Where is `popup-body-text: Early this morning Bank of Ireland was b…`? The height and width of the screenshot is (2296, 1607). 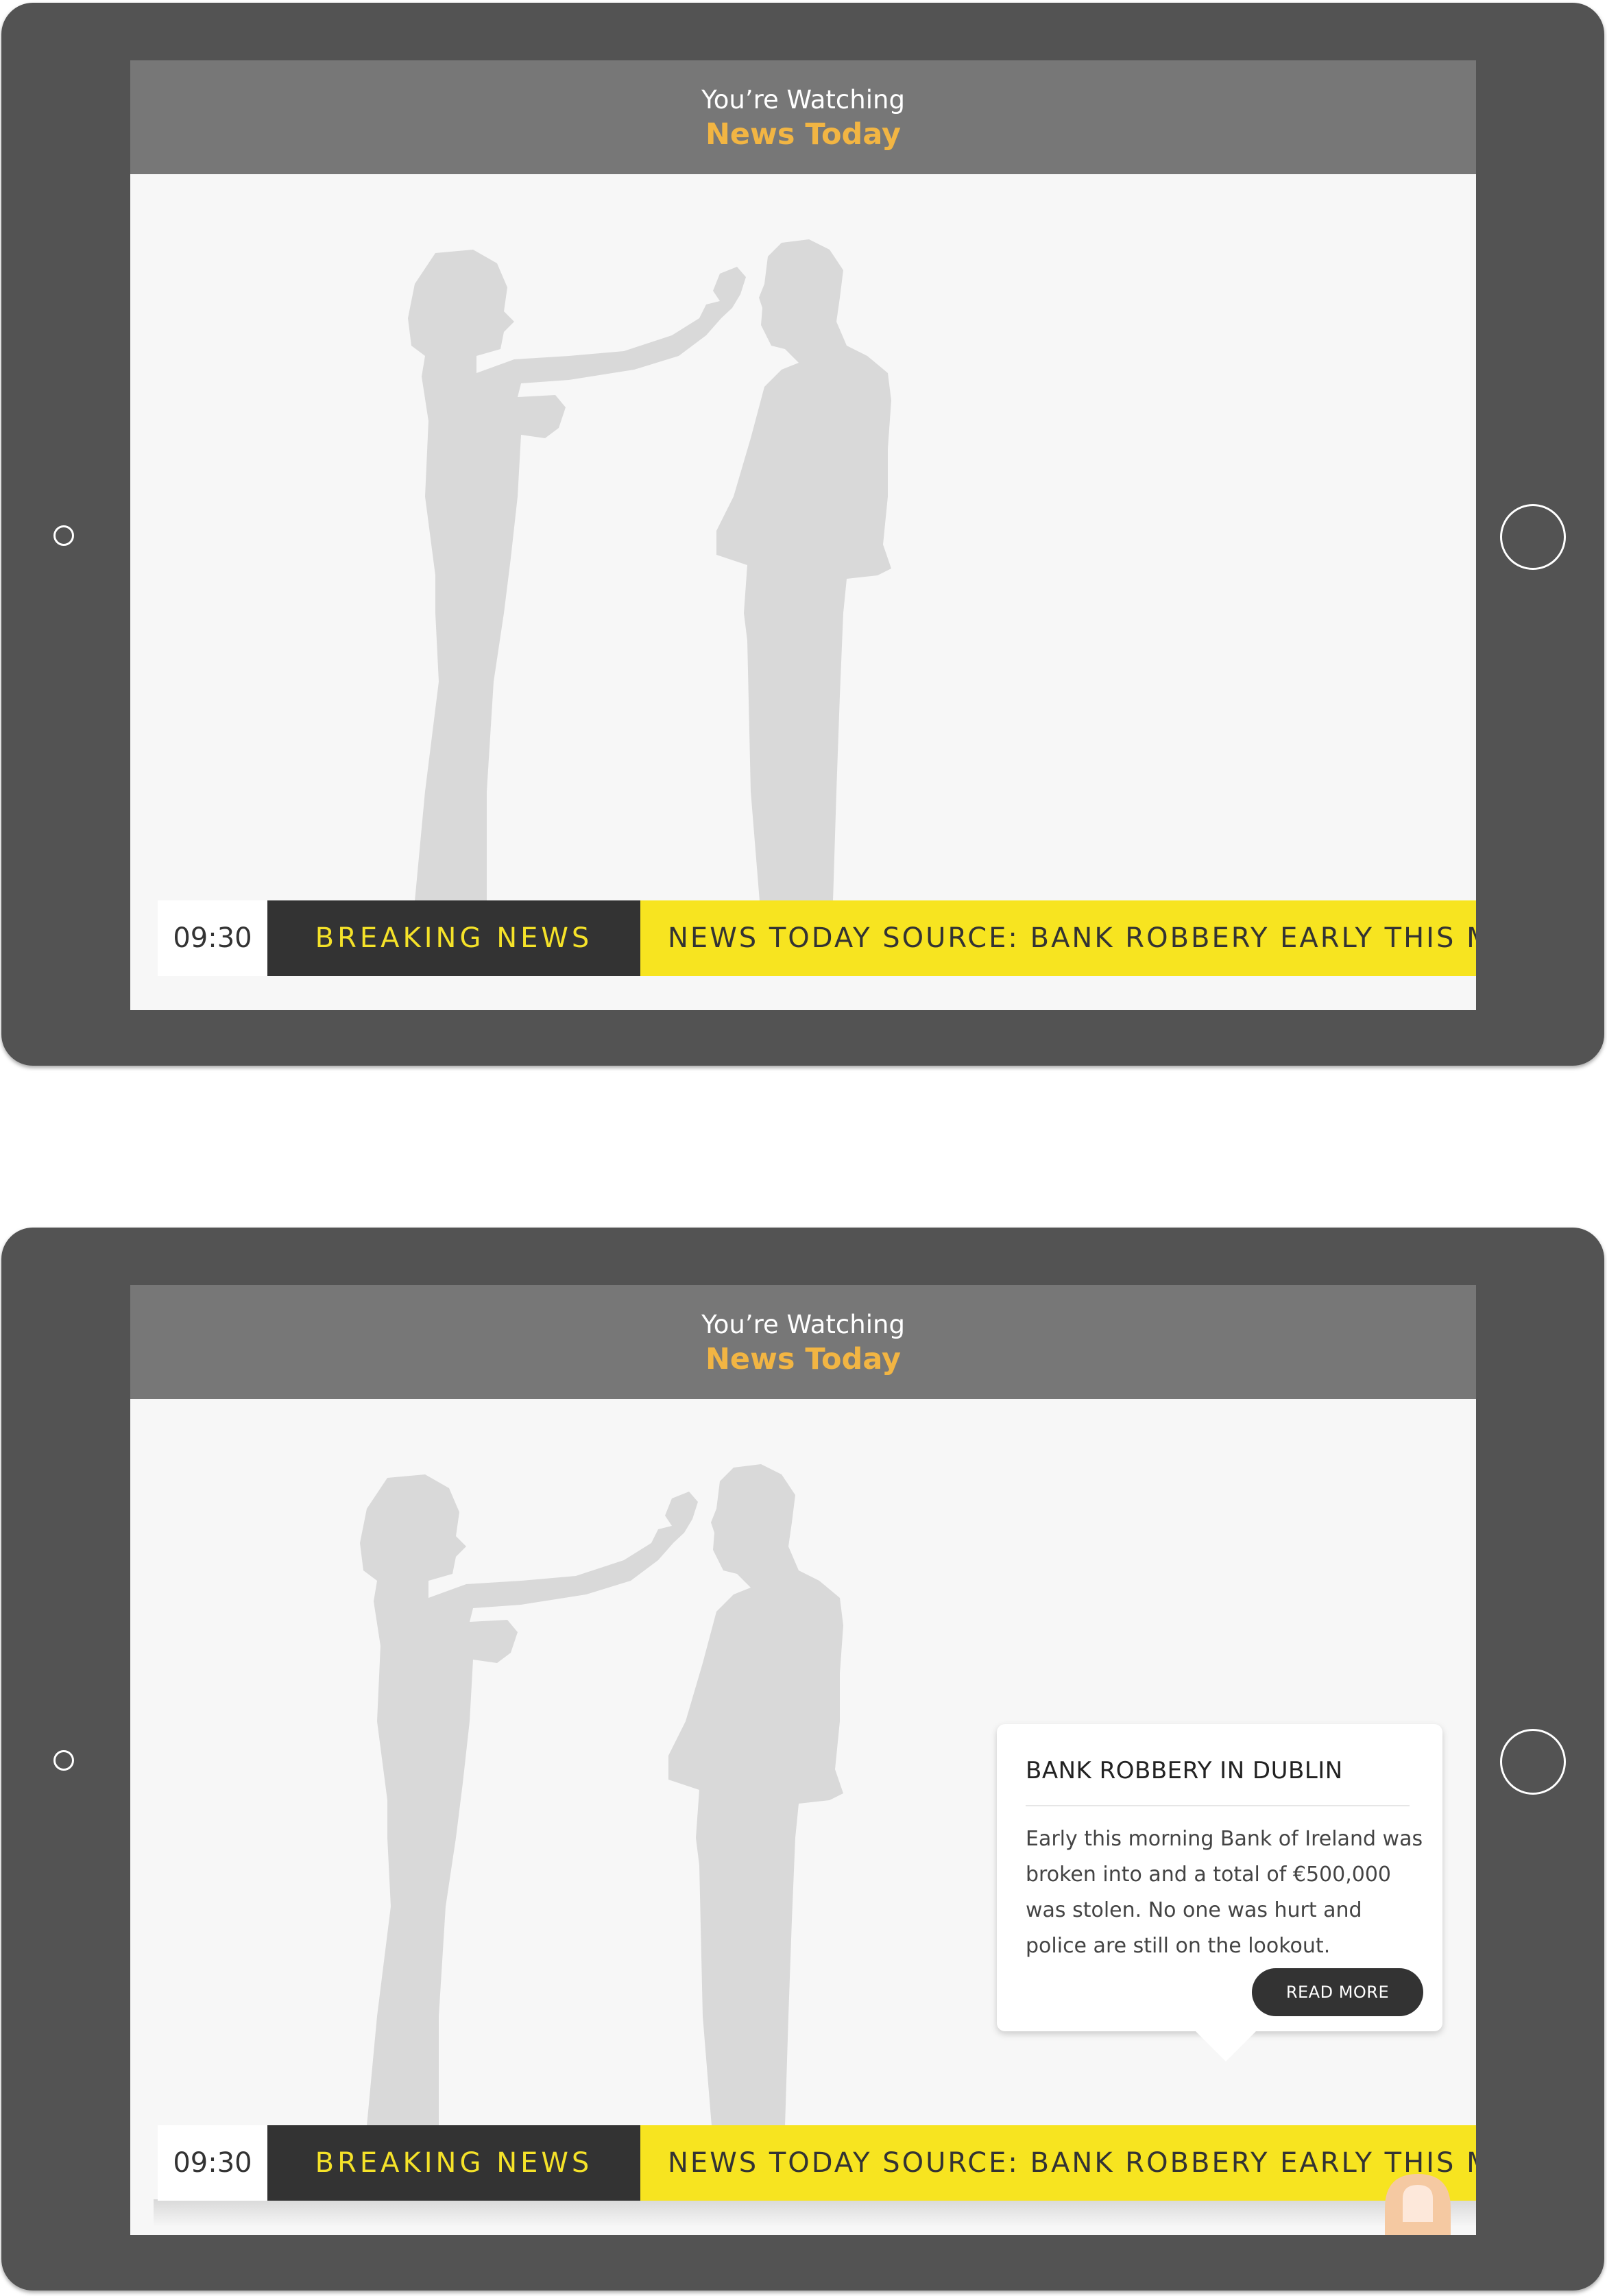
popup-body-text: Early this morning Bank of Ireland was b… is located at coordinates (1224, 1892).